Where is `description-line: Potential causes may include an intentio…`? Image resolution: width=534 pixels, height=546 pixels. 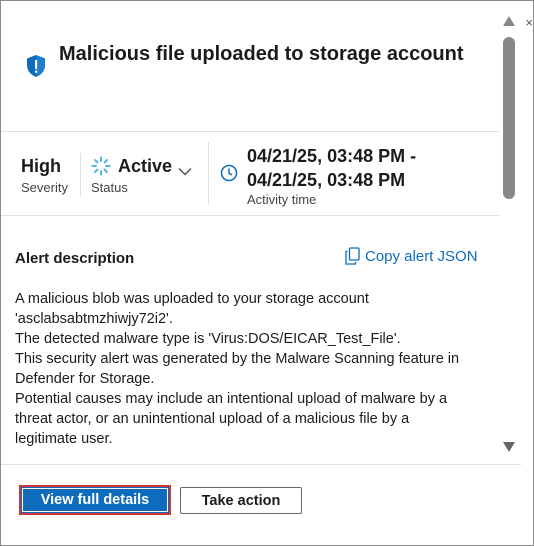
description-line: Potential causes may include an intentio… is located at coordinates (231, 419).